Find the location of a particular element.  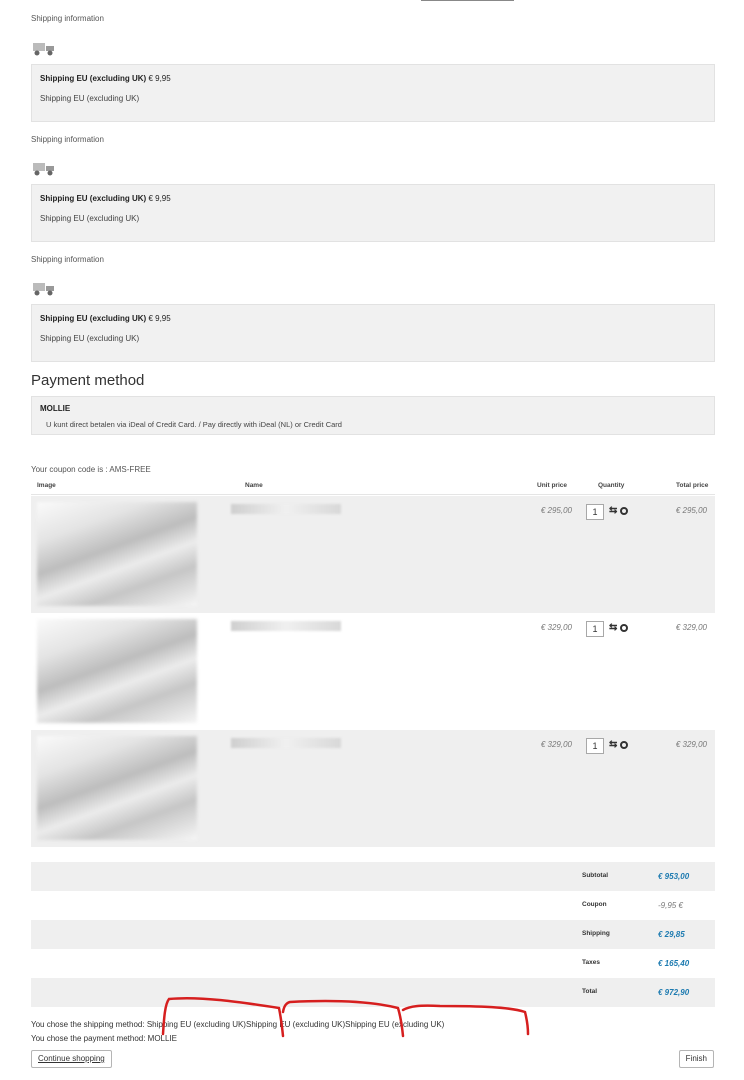

continue-shopping-button: Continue shopping is located at coordinates (71, 1059).